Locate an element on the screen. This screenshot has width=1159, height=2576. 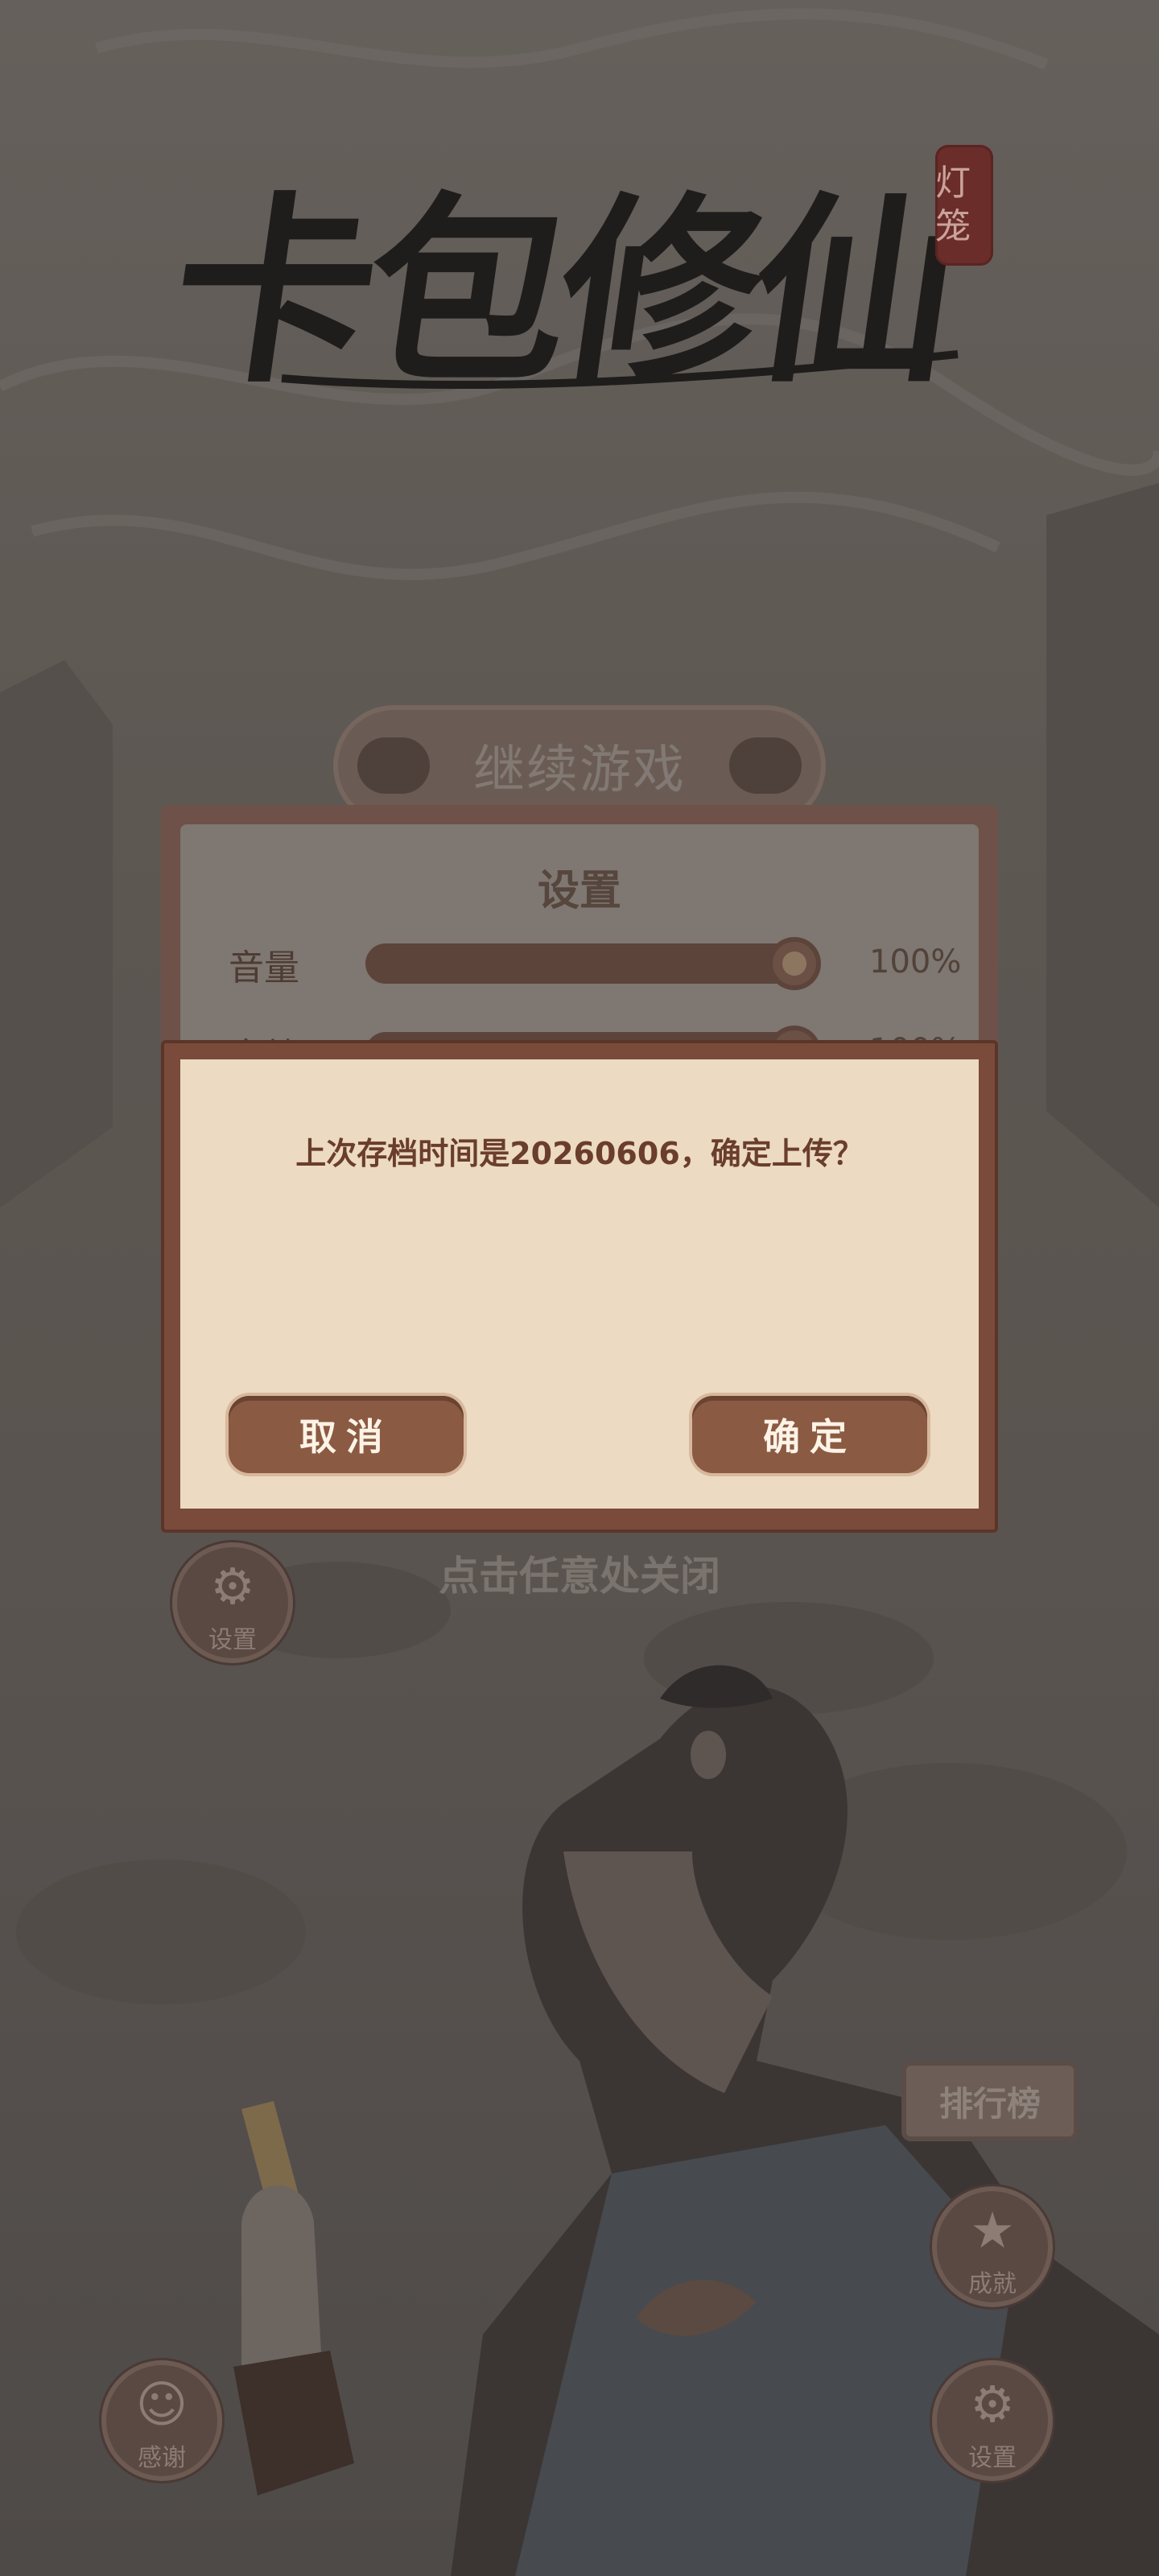
settings-button-right: ⚙ 设置 is located at coordinates (992, 2420).